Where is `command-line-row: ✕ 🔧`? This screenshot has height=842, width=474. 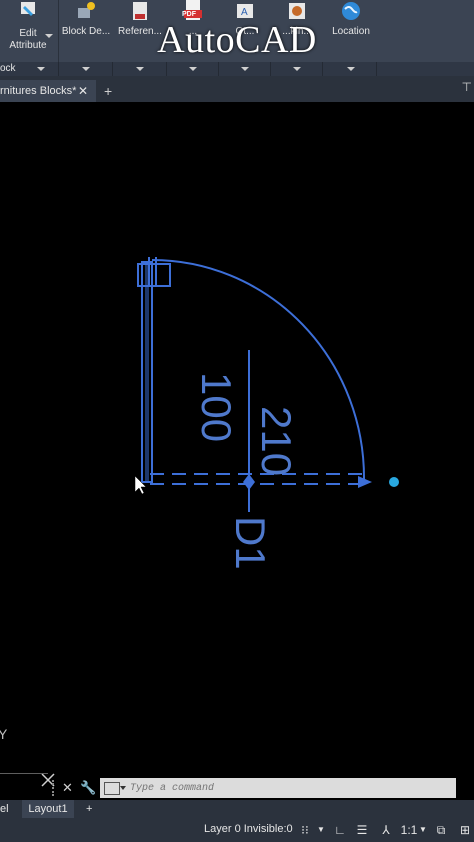
command-line-row: ✕ 🔧 is located at coordinates (237, 787).